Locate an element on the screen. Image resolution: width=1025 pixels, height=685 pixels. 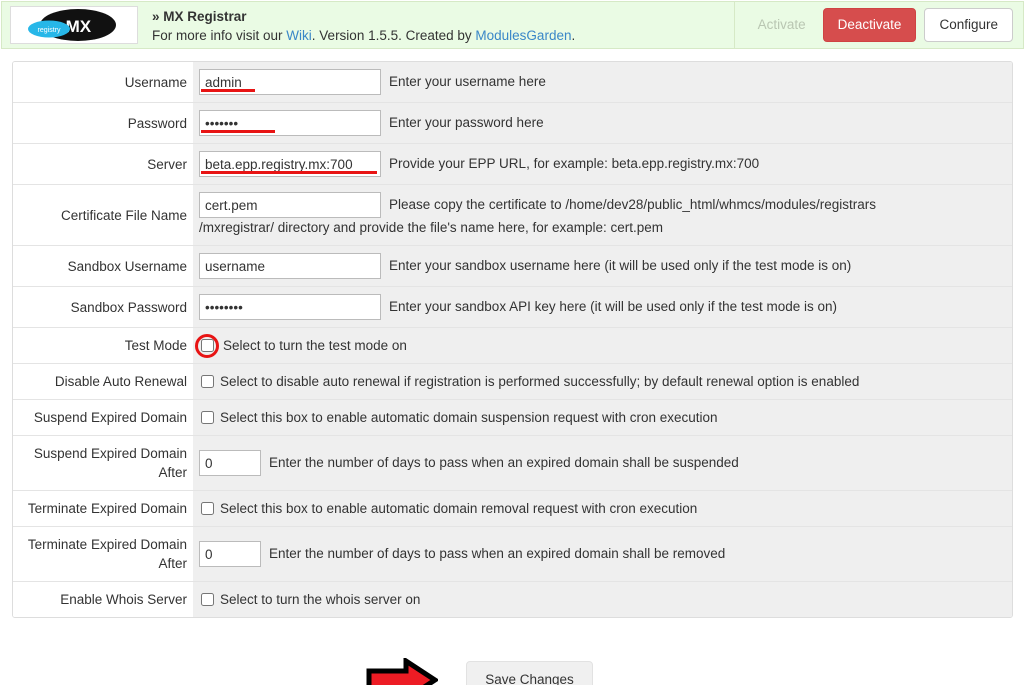
test-mode-checkbox is located at coordinates (207, 345).